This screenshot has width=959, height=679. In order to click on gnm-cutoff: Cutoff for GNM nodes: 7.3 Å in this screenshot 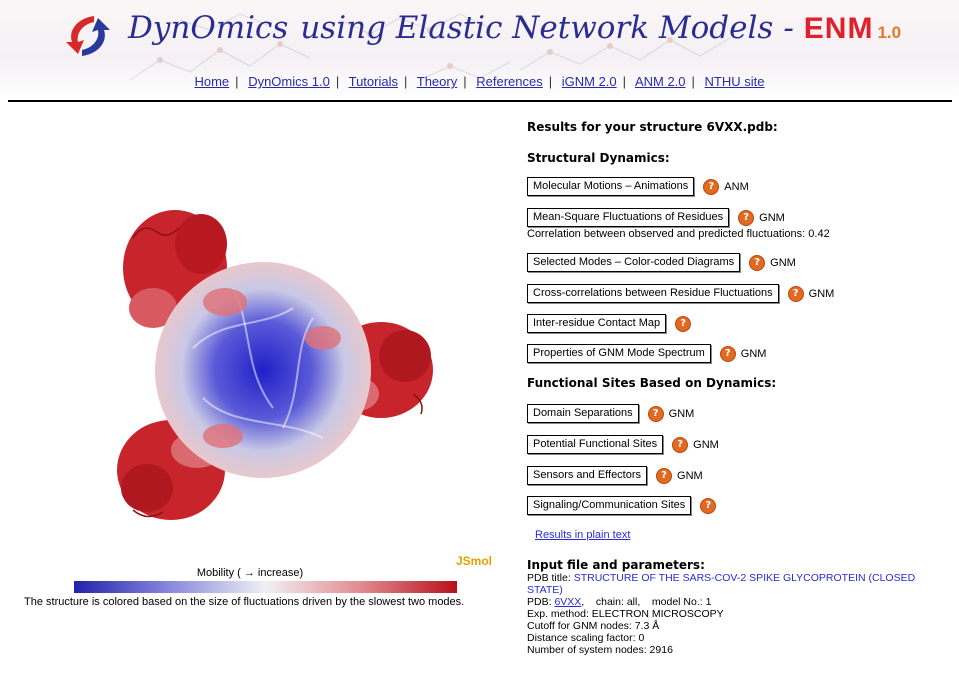, I will do `click(593, 626)`.